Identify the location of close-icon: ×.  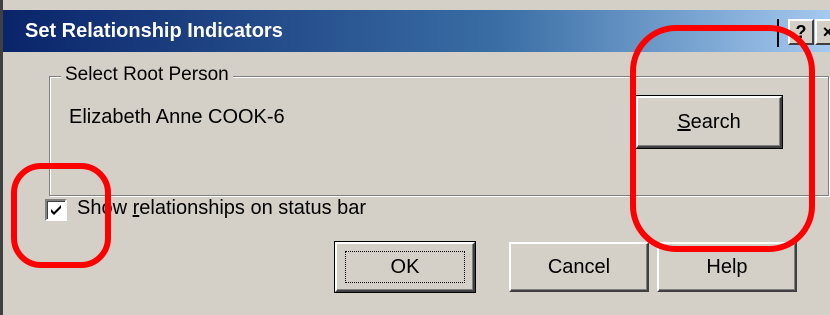
(826, 32).